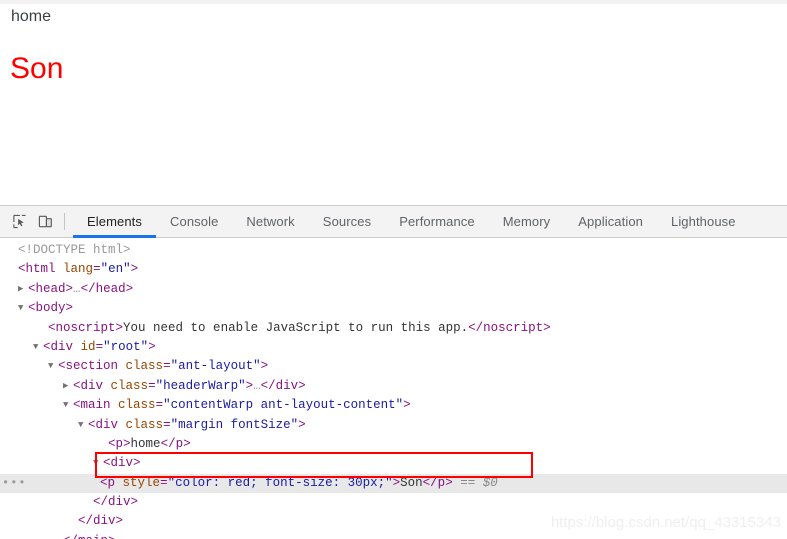 The height and width of the screenshot is (539, 787). Describe the element at coordinates (141, 482) in the screenshot. I see `attr-style: style` at that location.